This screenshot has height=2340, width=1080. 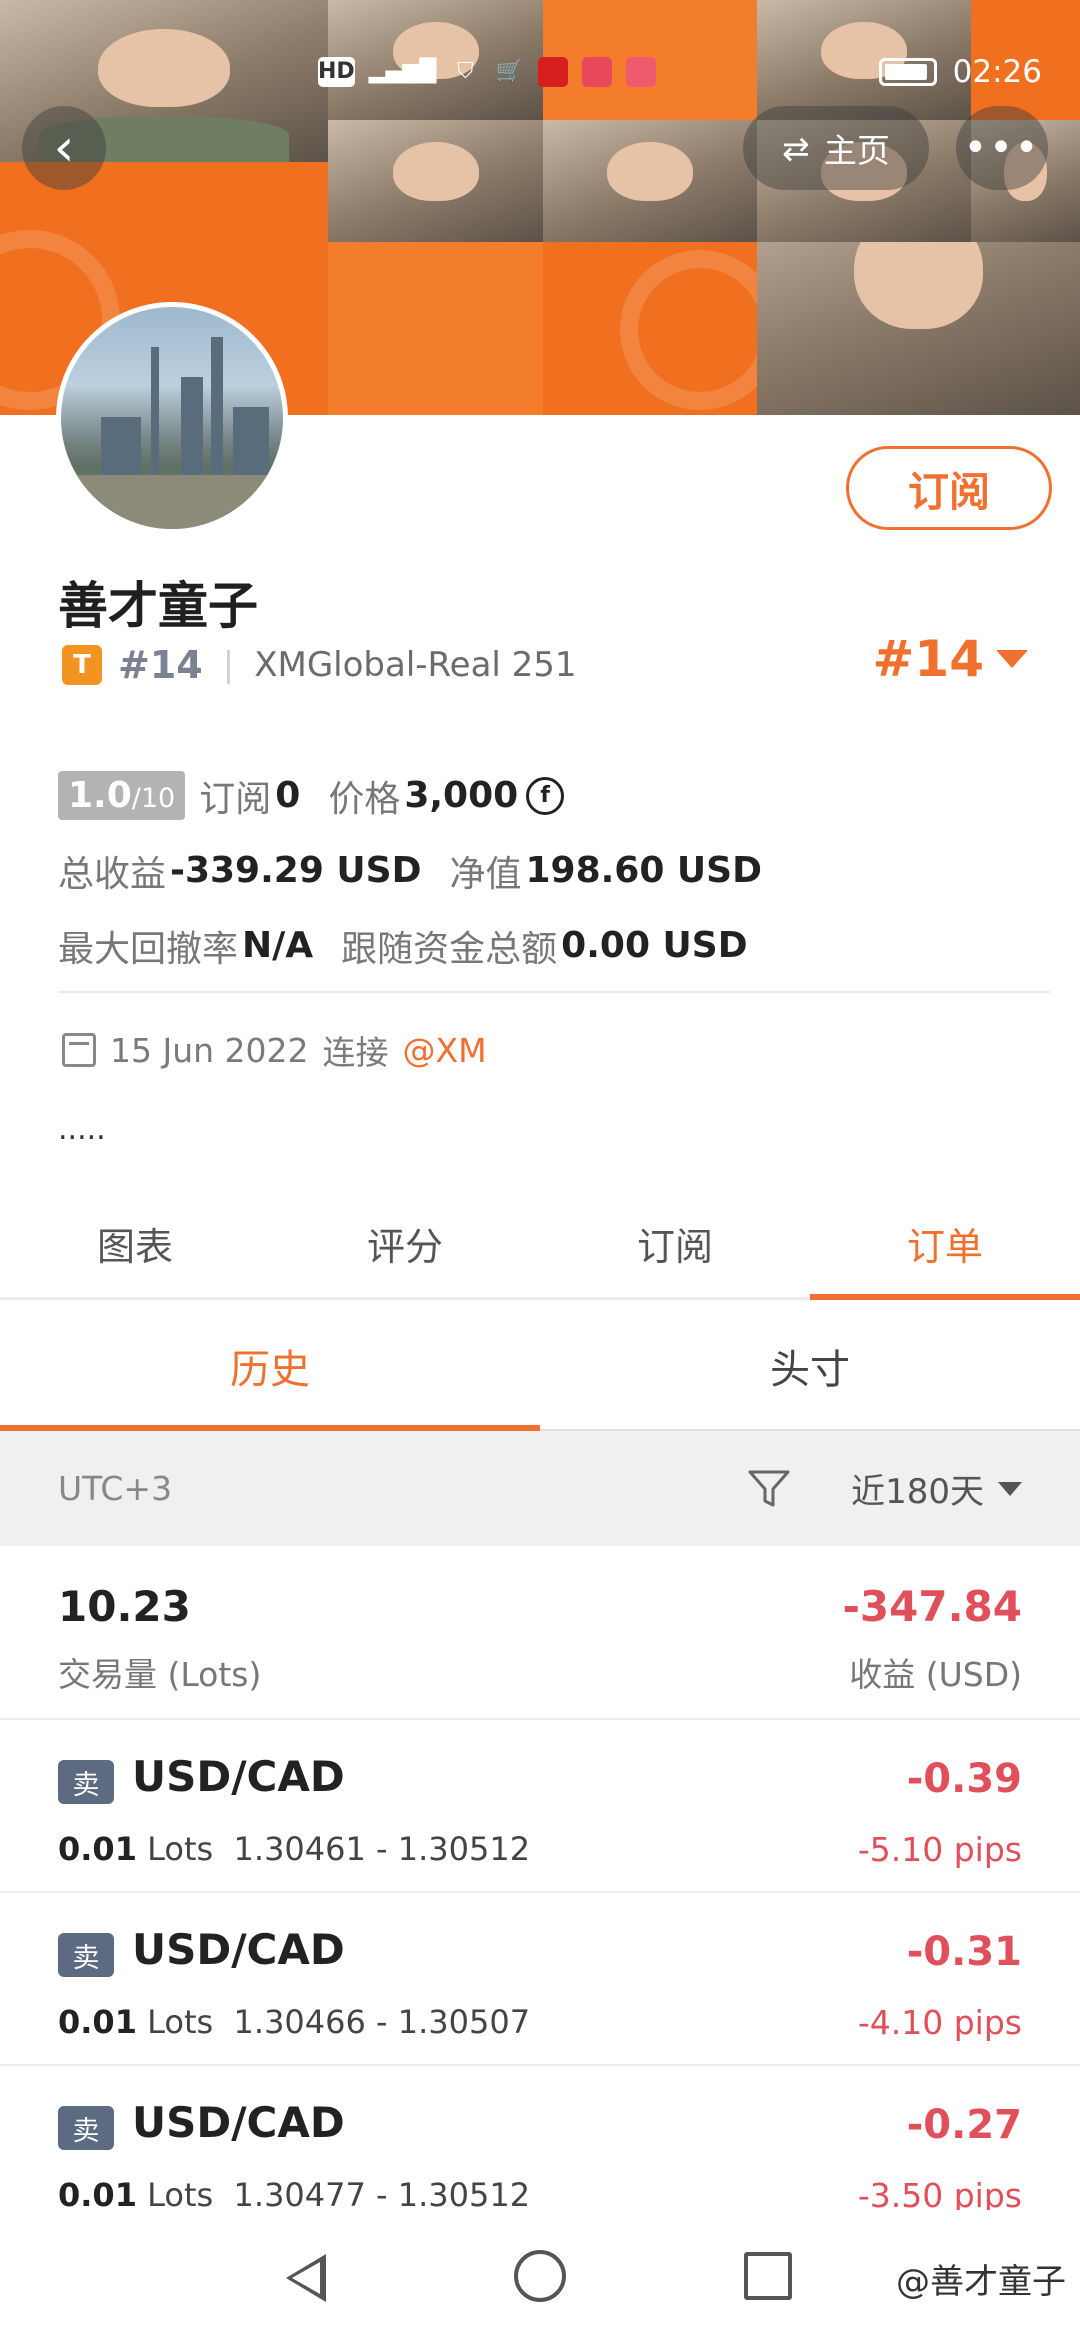 I want to click on order-detail: 0.01 Lots 1.30466 - 1.30507, so click(x=294, y=2022).